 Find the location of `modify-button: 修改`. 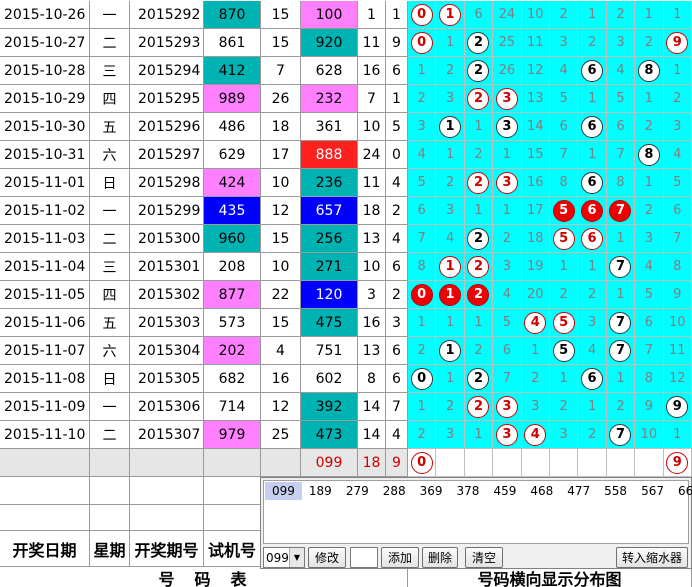

modify-button: 修改 is located at coordinates (327, 557).